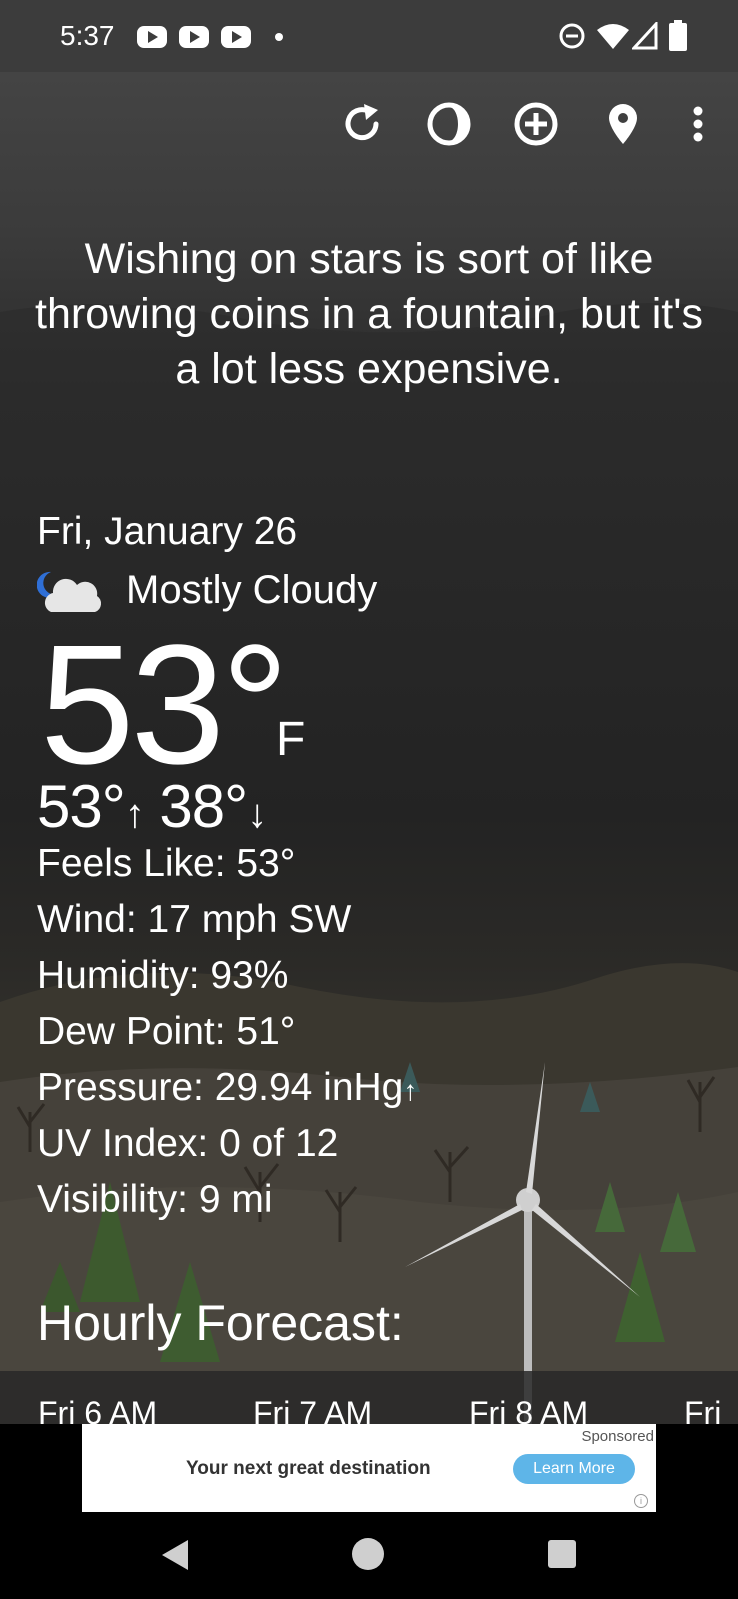  Describe the element at coordinates (175, 1555) in the screenshot. I see `back-icon` at that location.